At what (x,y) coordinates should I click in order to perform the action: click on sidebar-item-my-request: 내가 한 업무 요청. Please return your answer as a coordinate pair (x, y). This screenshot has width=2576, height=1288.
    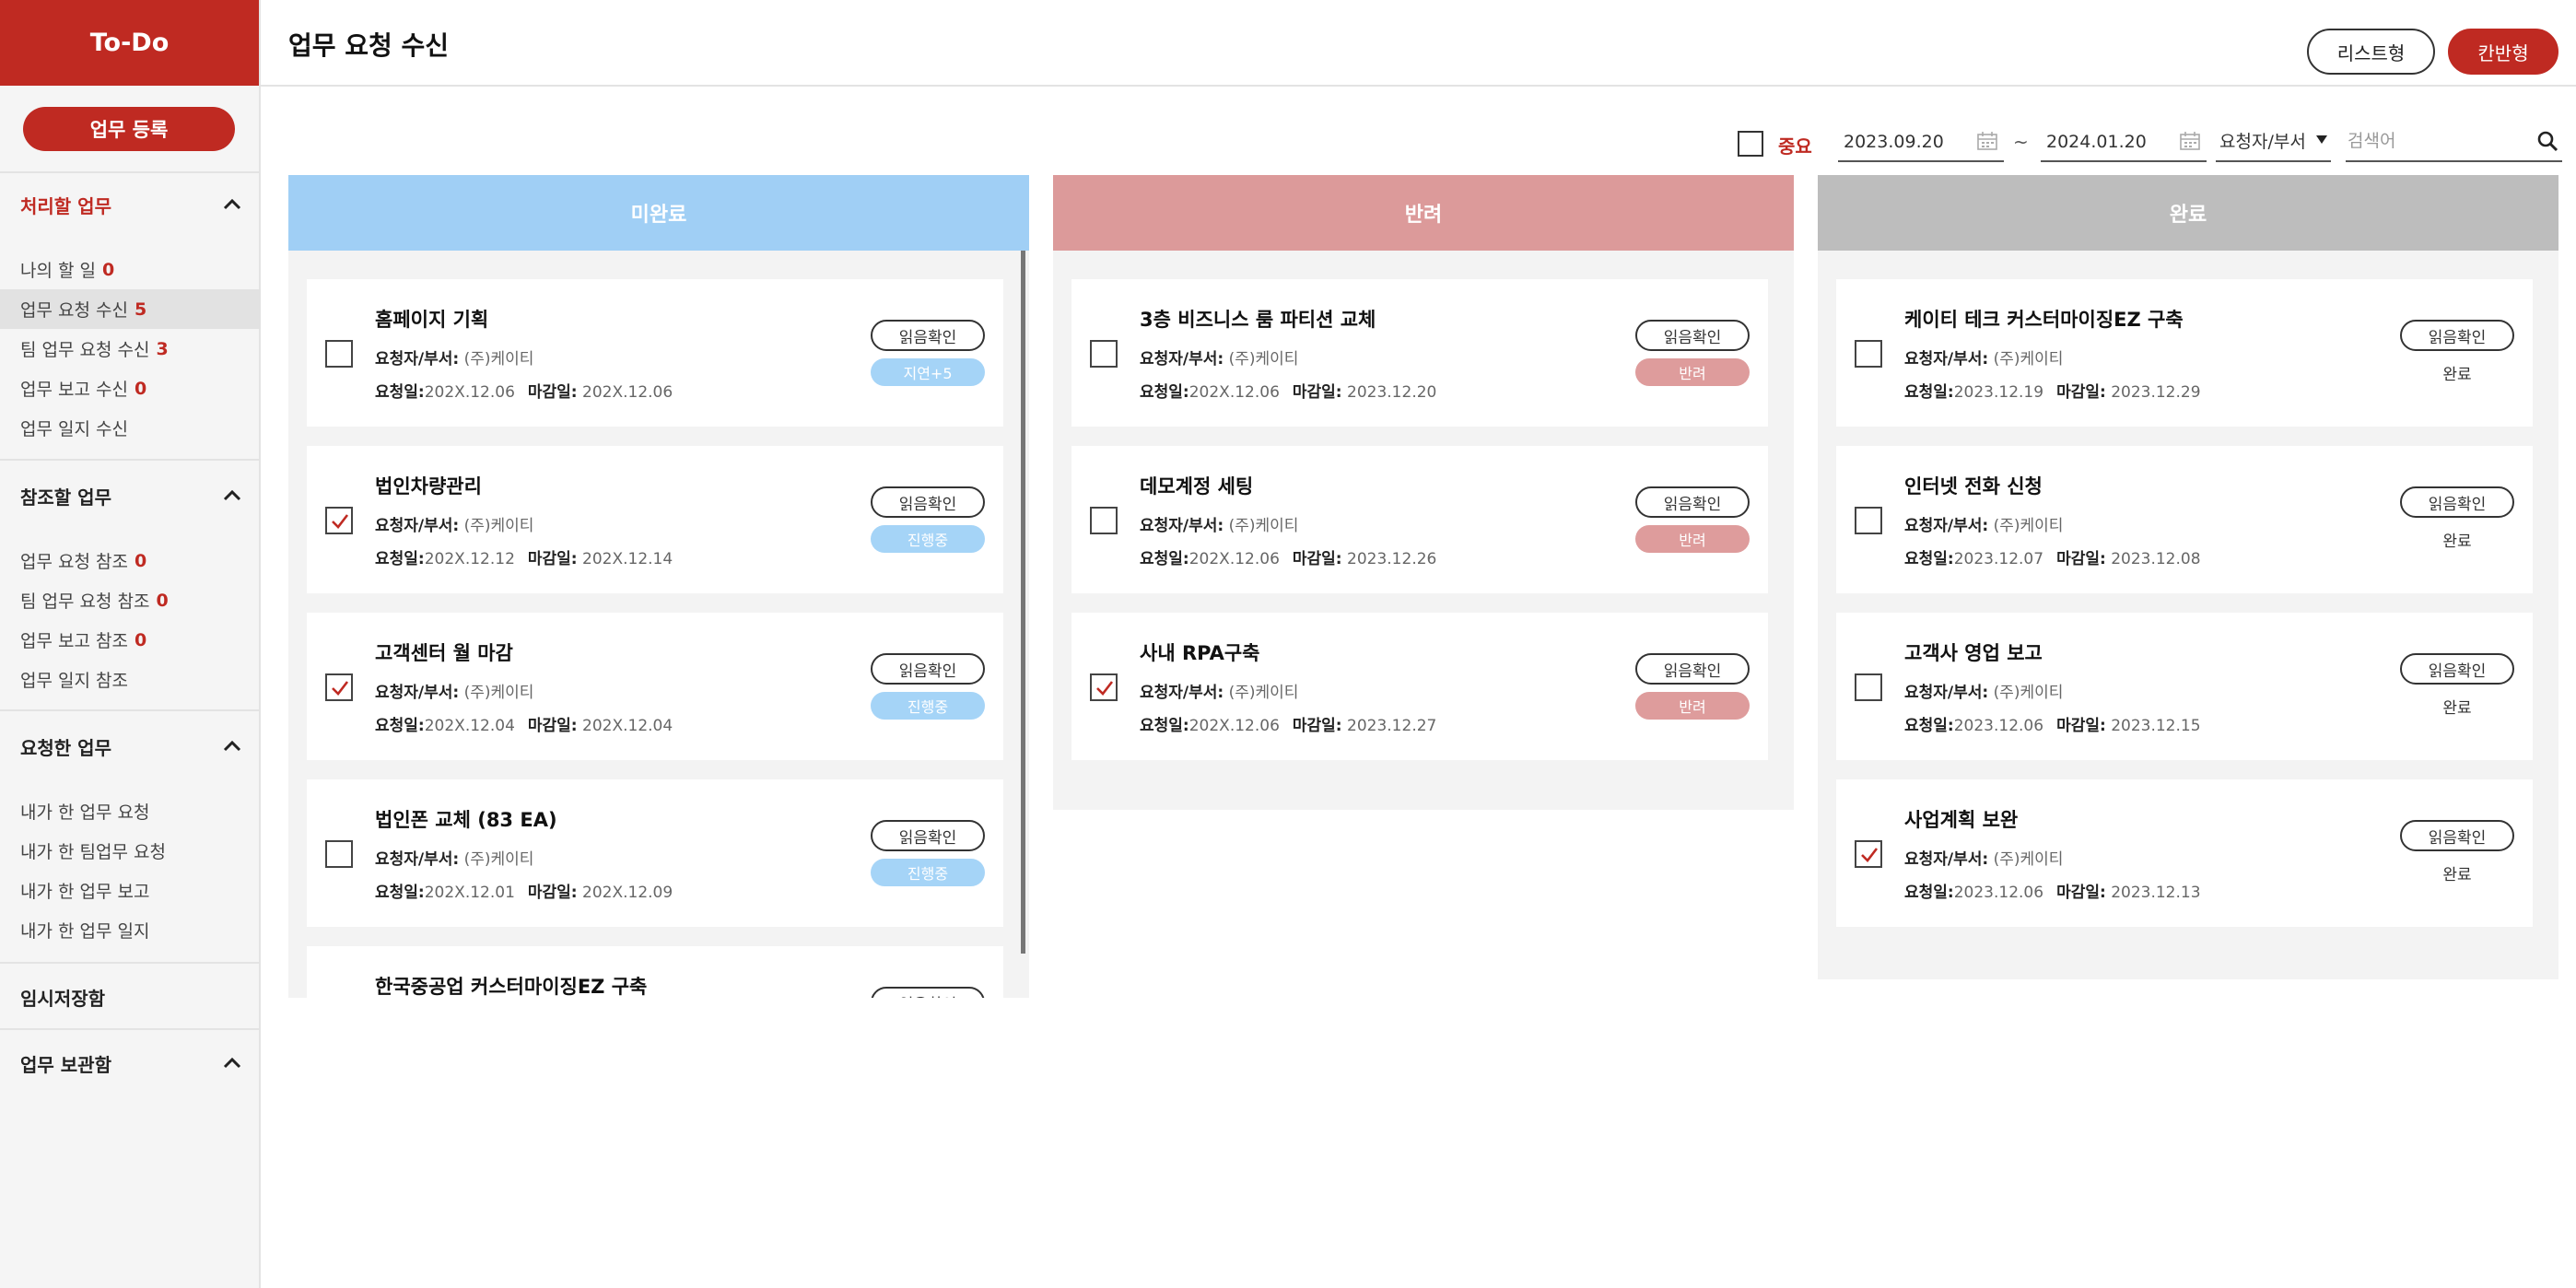
    Looking at the image, I should click on (130, 811).